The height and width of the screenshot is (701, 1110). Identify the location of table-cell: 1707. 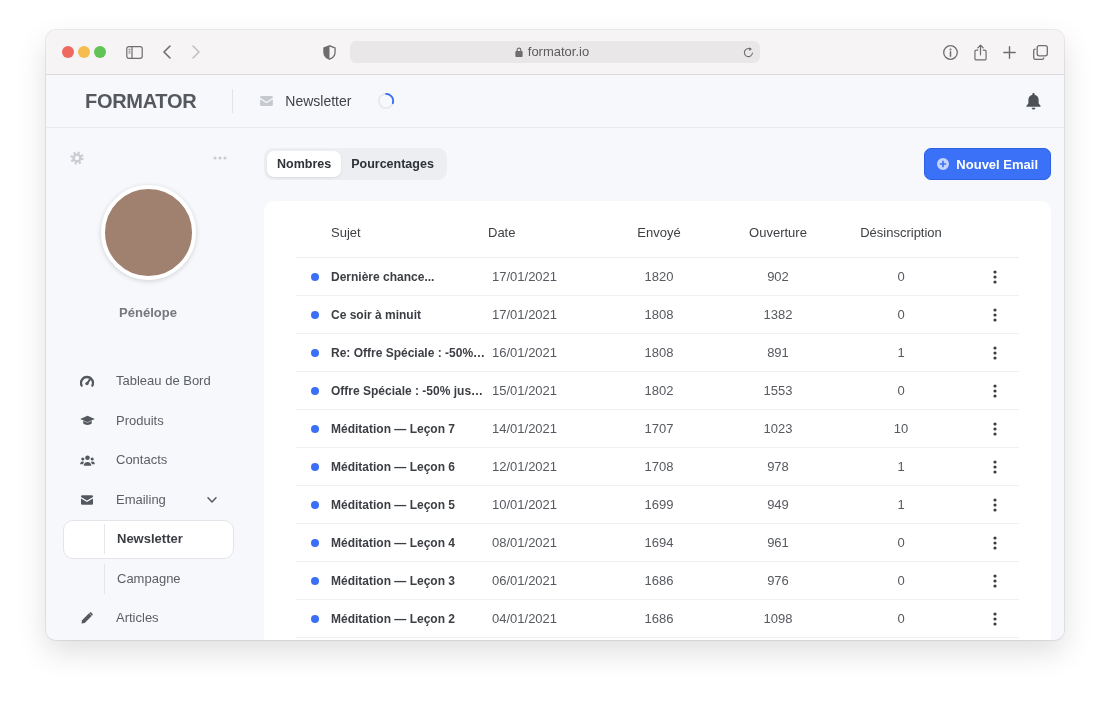
(659, 428).